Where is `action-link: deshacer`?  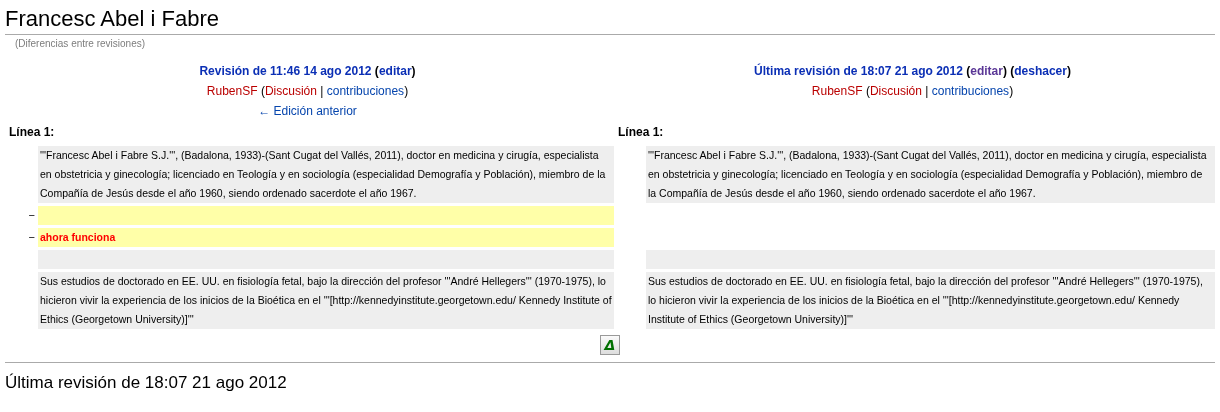 action-link: deshacer is located at coordinates (1040, 71).